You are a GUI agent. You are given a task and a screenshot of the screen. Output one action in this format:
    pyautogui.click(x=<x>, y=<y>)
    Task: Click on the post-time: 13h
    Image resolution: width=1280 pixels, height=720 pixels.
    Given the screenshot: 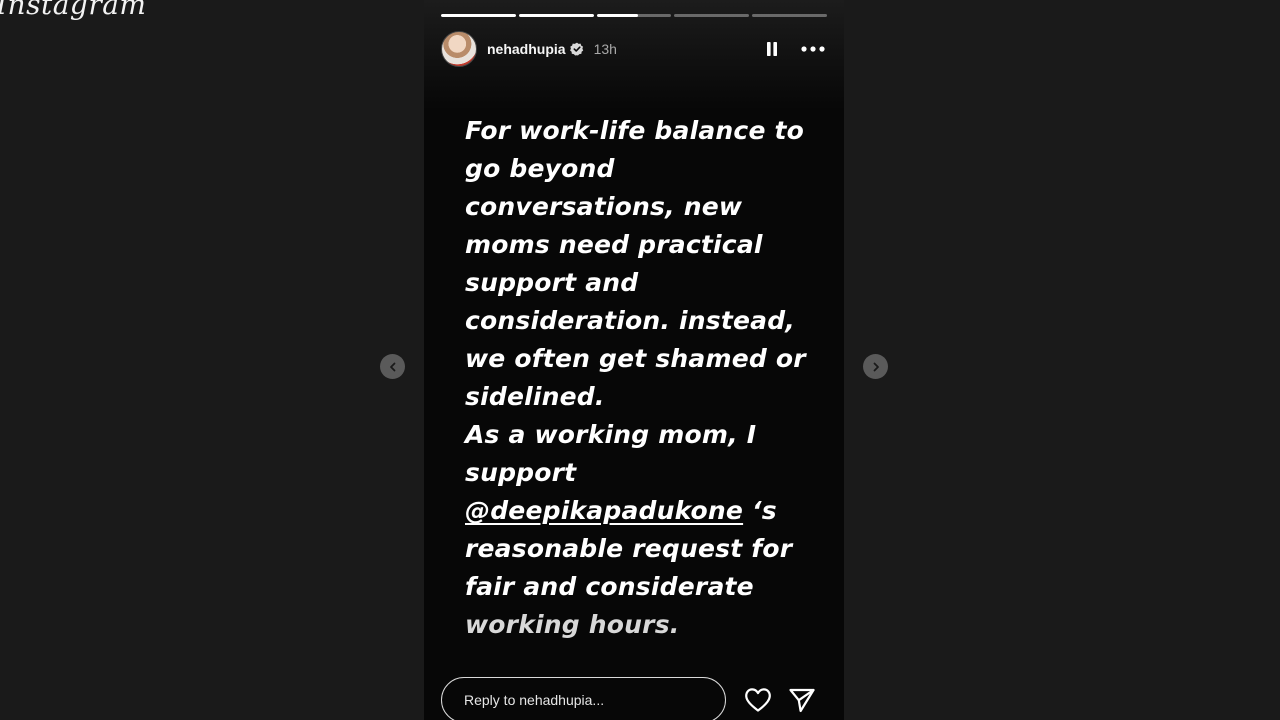 What is the action you would take?
    pyautogui.click(x=605, y=49)
    